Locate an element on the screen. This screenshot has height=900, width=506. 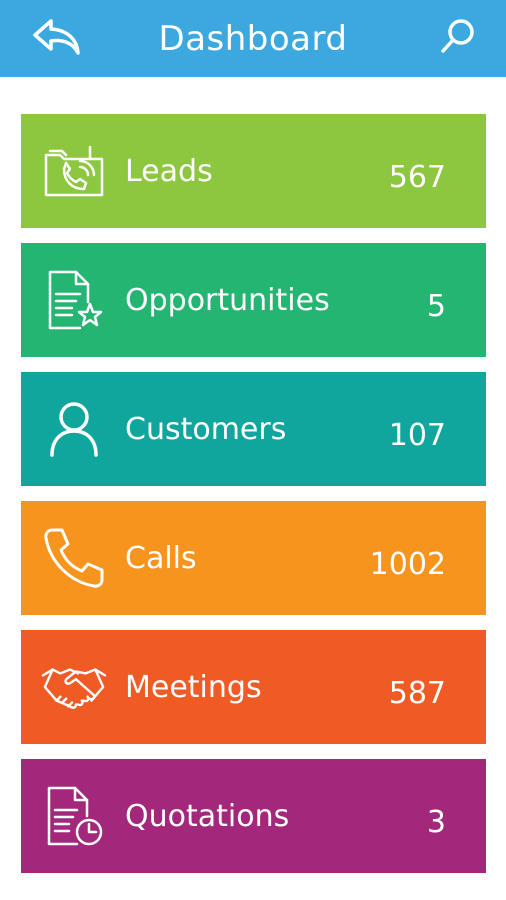
tile-label: Meetings is located at coordinates (193, 687).